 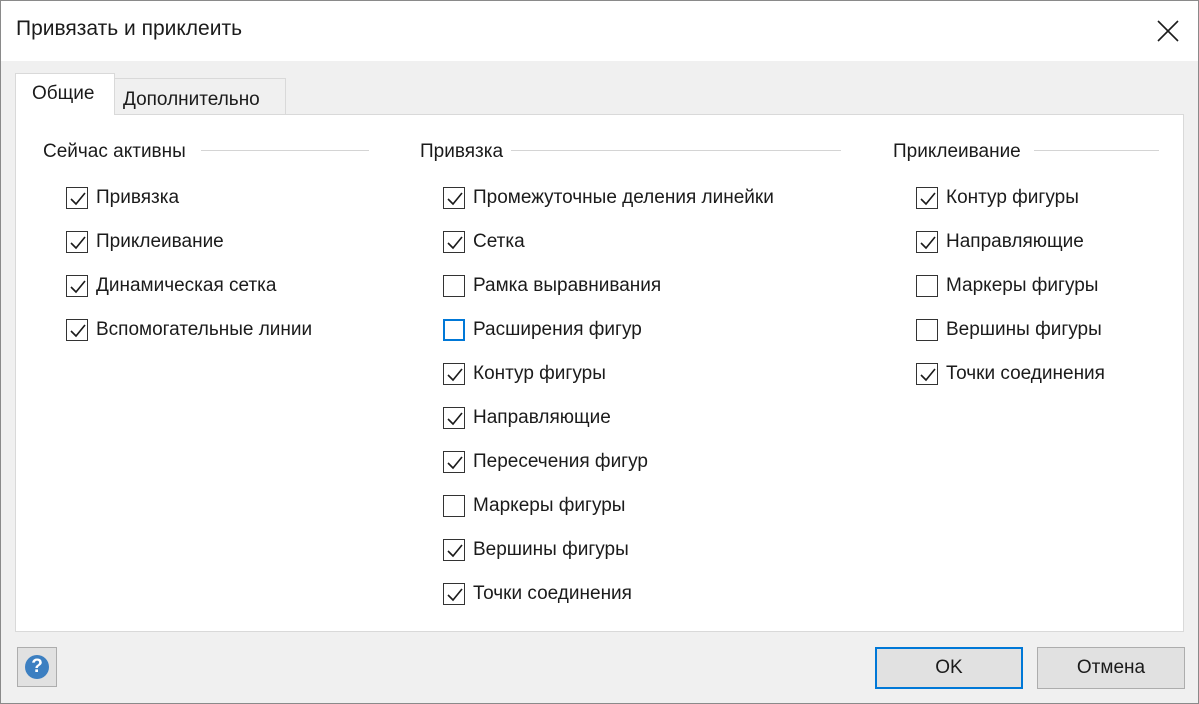 I want to click on checkbox-row-active: Динамическая сетка, so click(x=171, y=286).